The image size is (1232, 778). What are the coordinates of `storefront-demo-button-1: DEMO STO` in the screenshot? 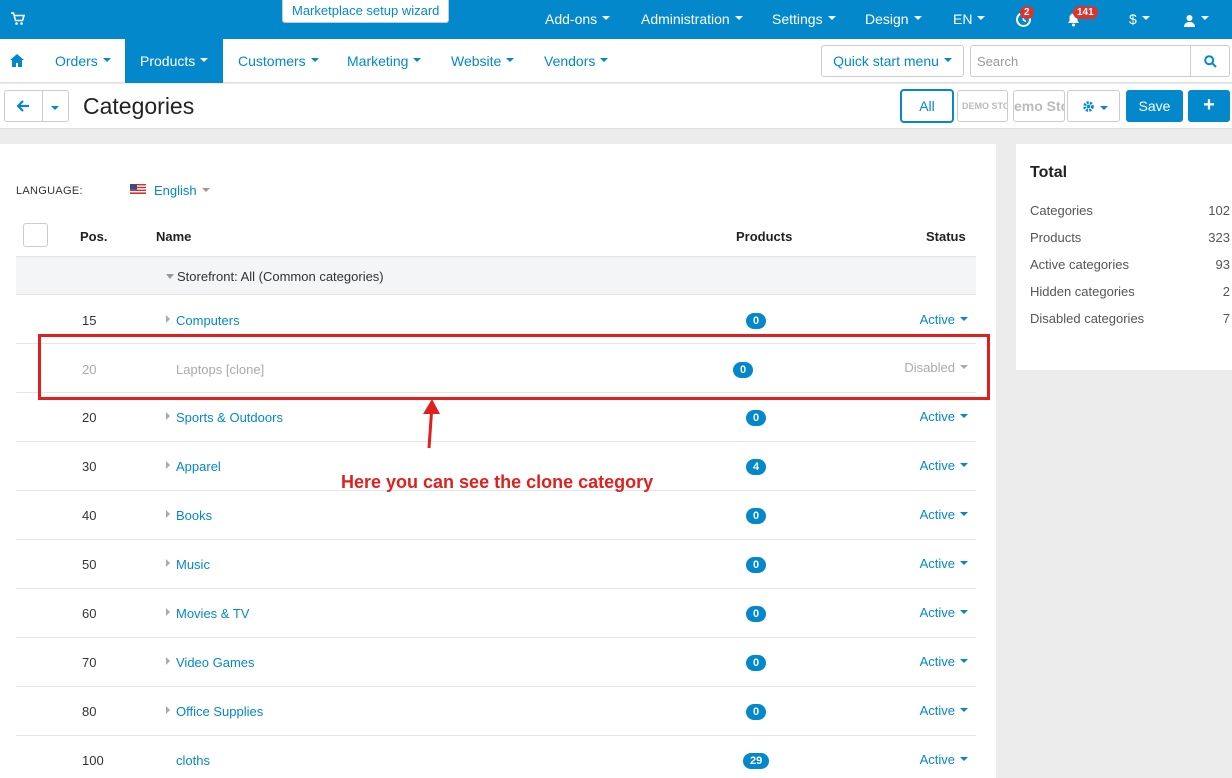 It's located at (982, 106).